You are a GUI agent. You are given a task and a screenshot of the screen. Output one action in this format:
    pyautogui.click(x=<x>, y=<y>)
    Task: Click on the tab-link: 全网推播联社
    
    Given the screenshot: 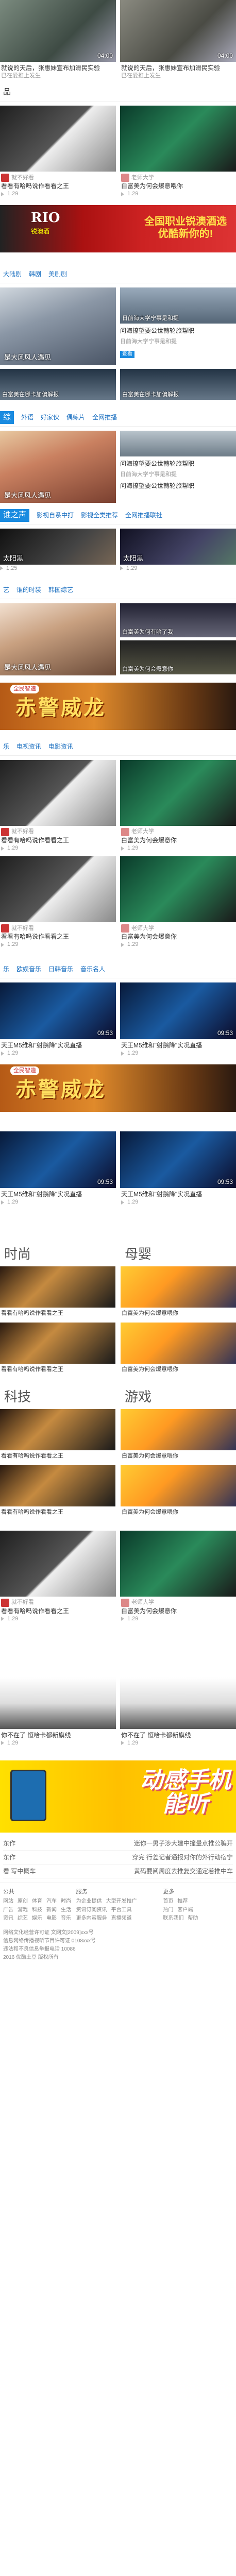 What is the action you would take?
    pyautogui.click(x=143, y=515)
    